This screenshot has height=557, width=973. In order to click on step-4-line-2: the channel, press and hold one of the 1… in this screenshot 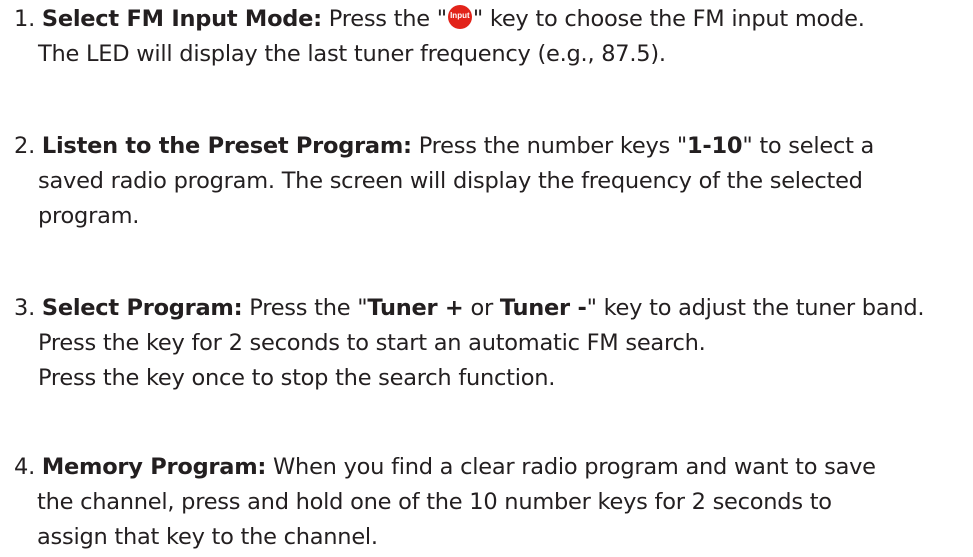, I will do `click(434, 502)`.